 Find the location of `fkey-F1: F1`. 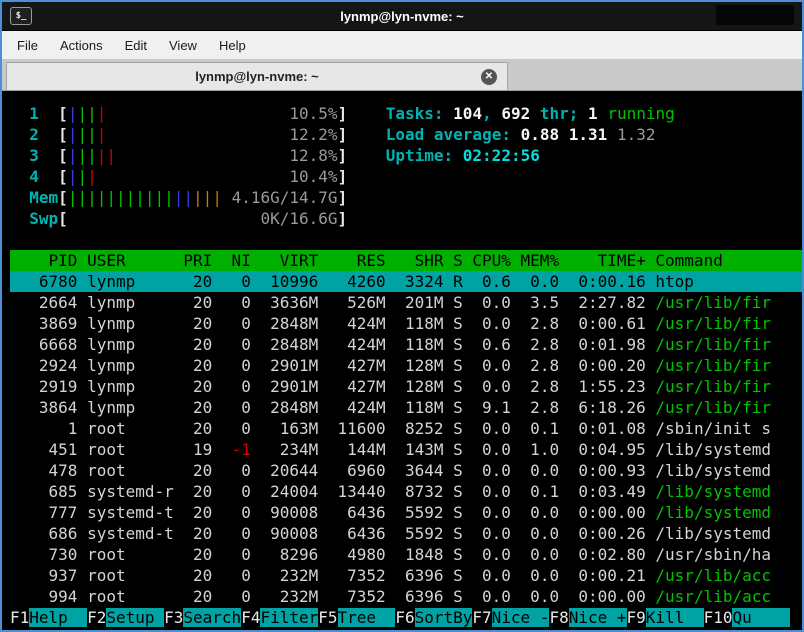

fkey-F1: F1 is located at coordinates (20, 617).